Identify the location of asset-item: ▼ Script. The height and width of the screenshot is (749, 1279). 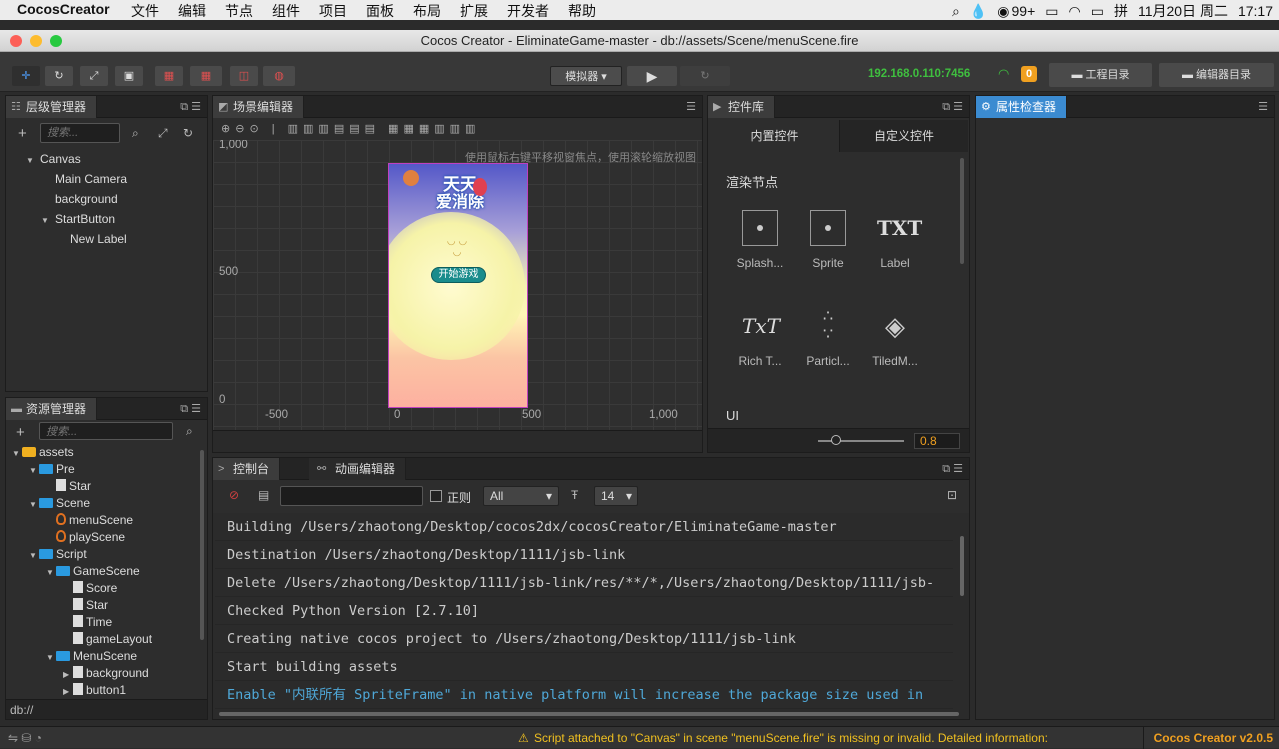
(58, 554).